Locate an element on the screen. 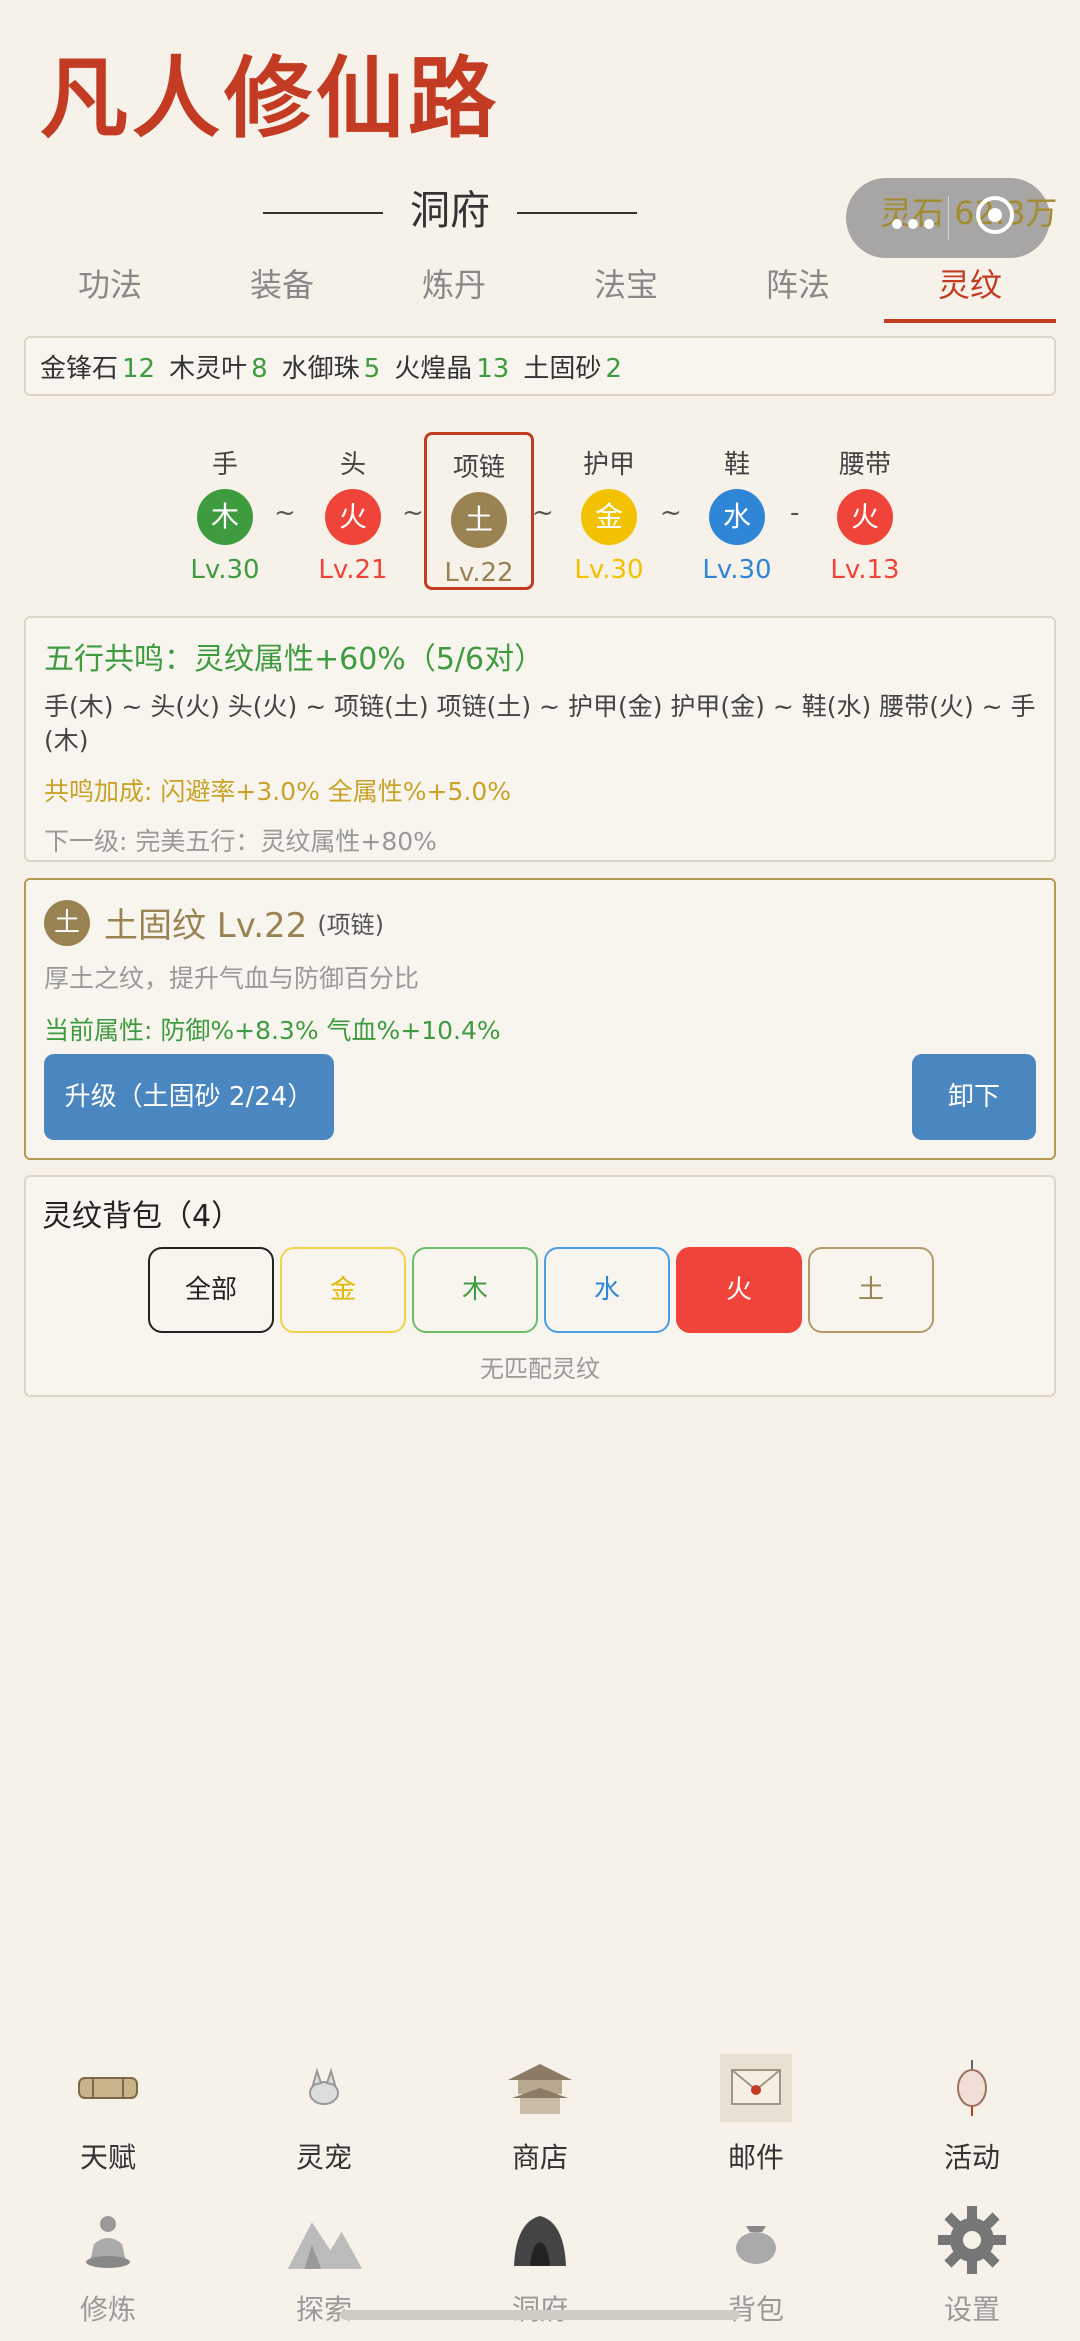 This screenshot has height=2341, width=1080. tab-lingwen: 灵纹 is located at coordinates (970, 289).